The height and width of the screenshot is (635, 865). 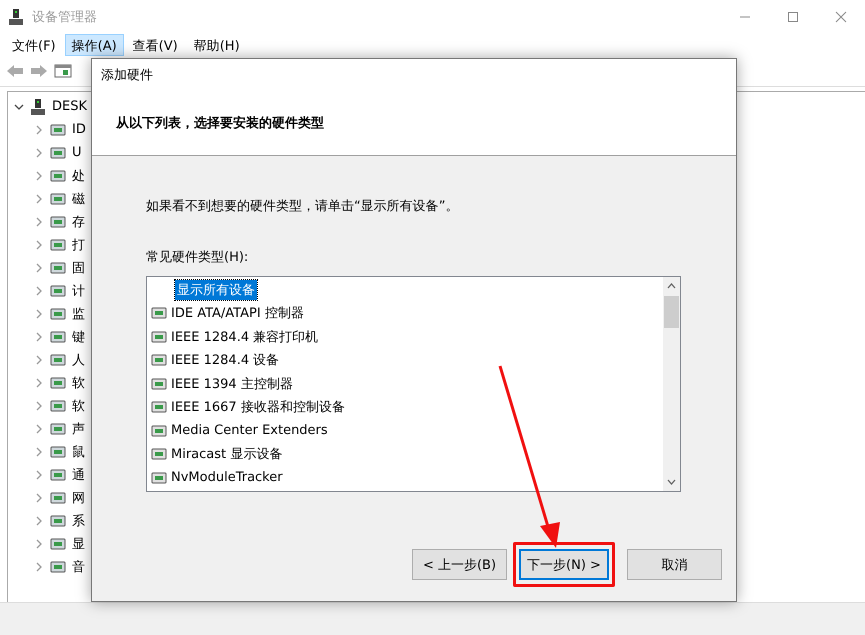 I want to click on menu-item: 帮助(H), so click(x=216, y=45).